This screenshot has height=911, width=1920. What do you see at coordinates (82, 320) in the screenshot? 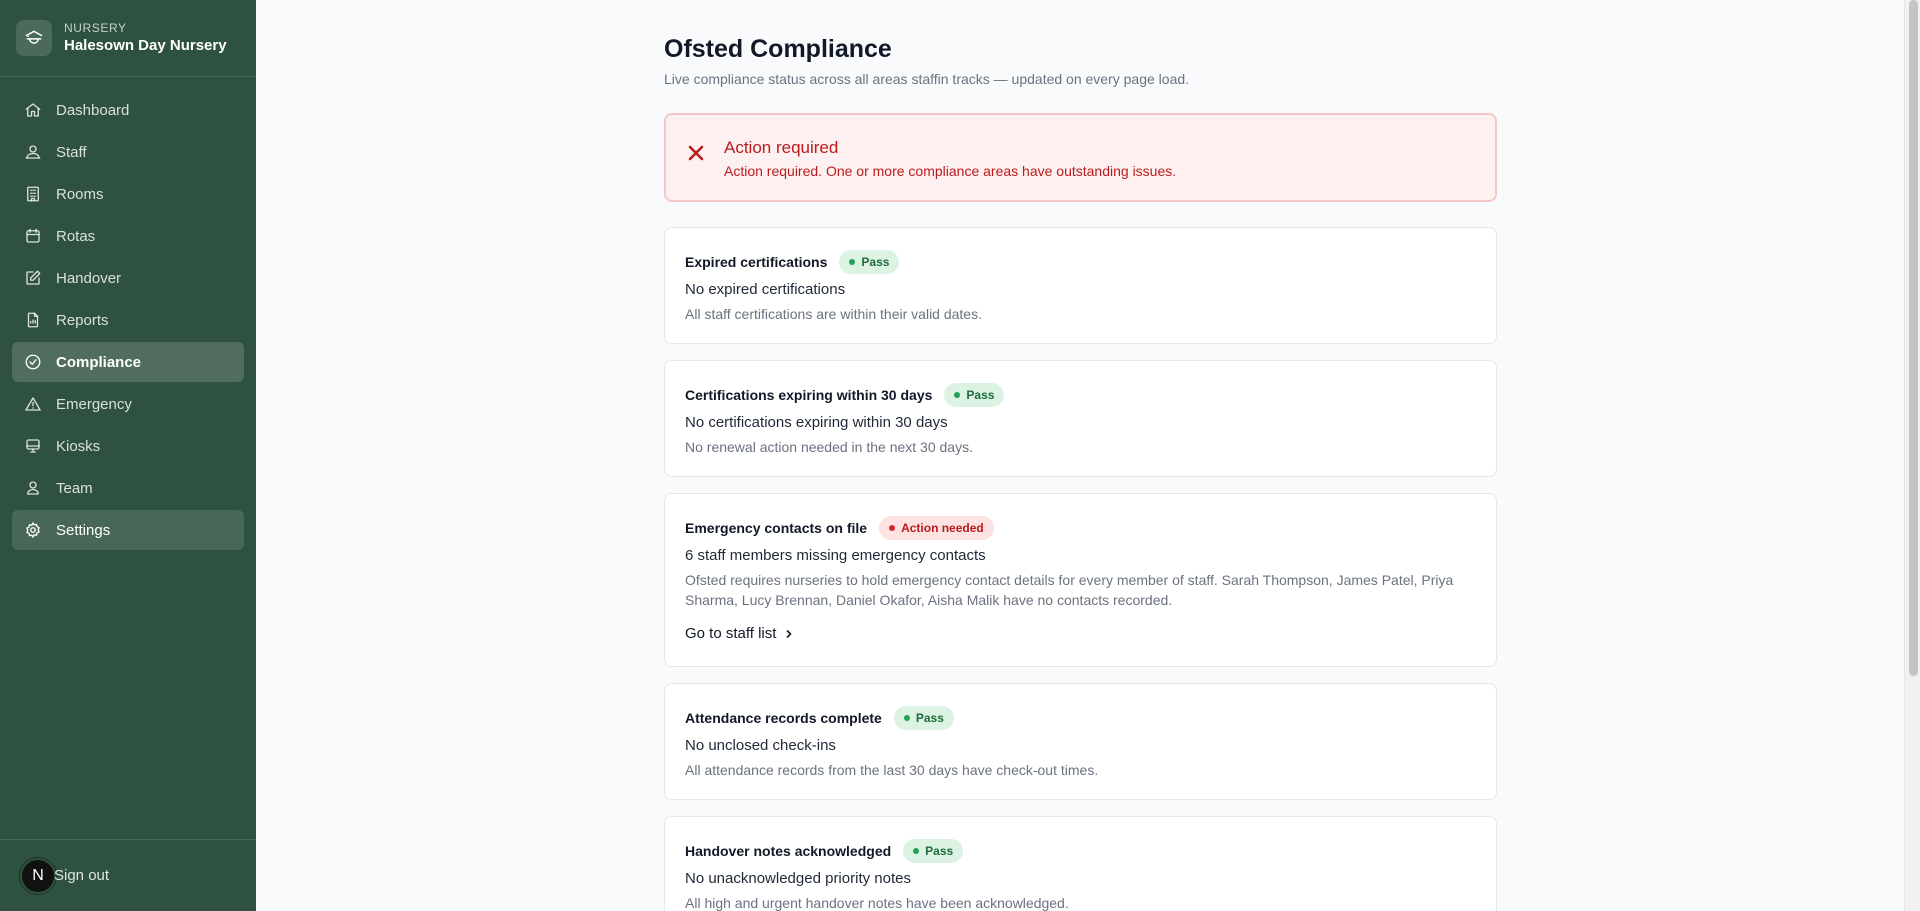
I see `sidebar-item-label: Reports` at bounding box center [82, 320].